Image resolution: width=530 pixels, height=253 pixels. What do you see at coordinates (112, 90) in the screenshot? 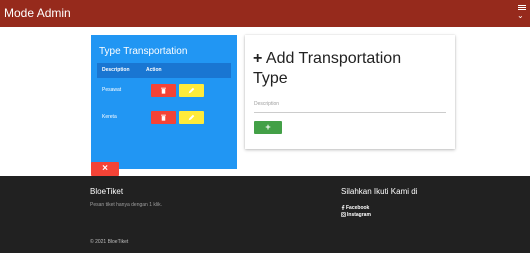
I see `row-description: Pesawat` at bounding box center [112, 90].